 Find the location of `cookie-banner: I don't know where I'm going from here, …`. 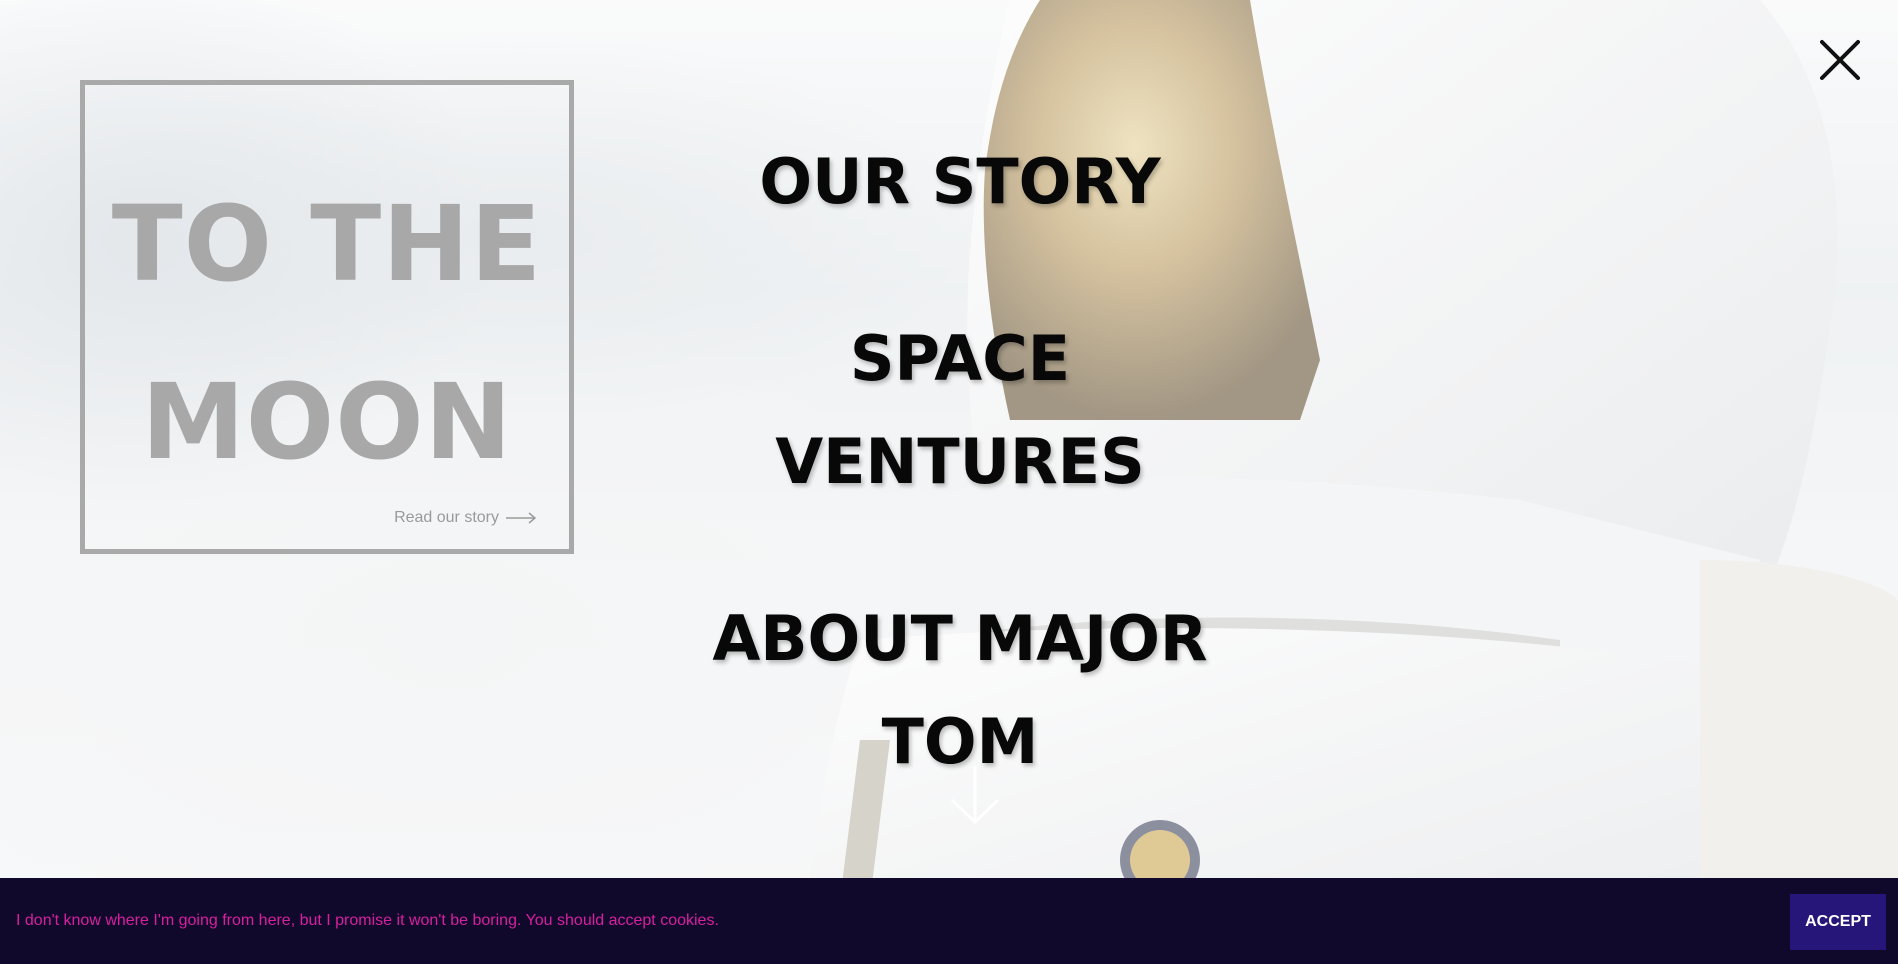

cookie-banner: I don't know where I'm going from here, … is located at coordinates (949, 921).